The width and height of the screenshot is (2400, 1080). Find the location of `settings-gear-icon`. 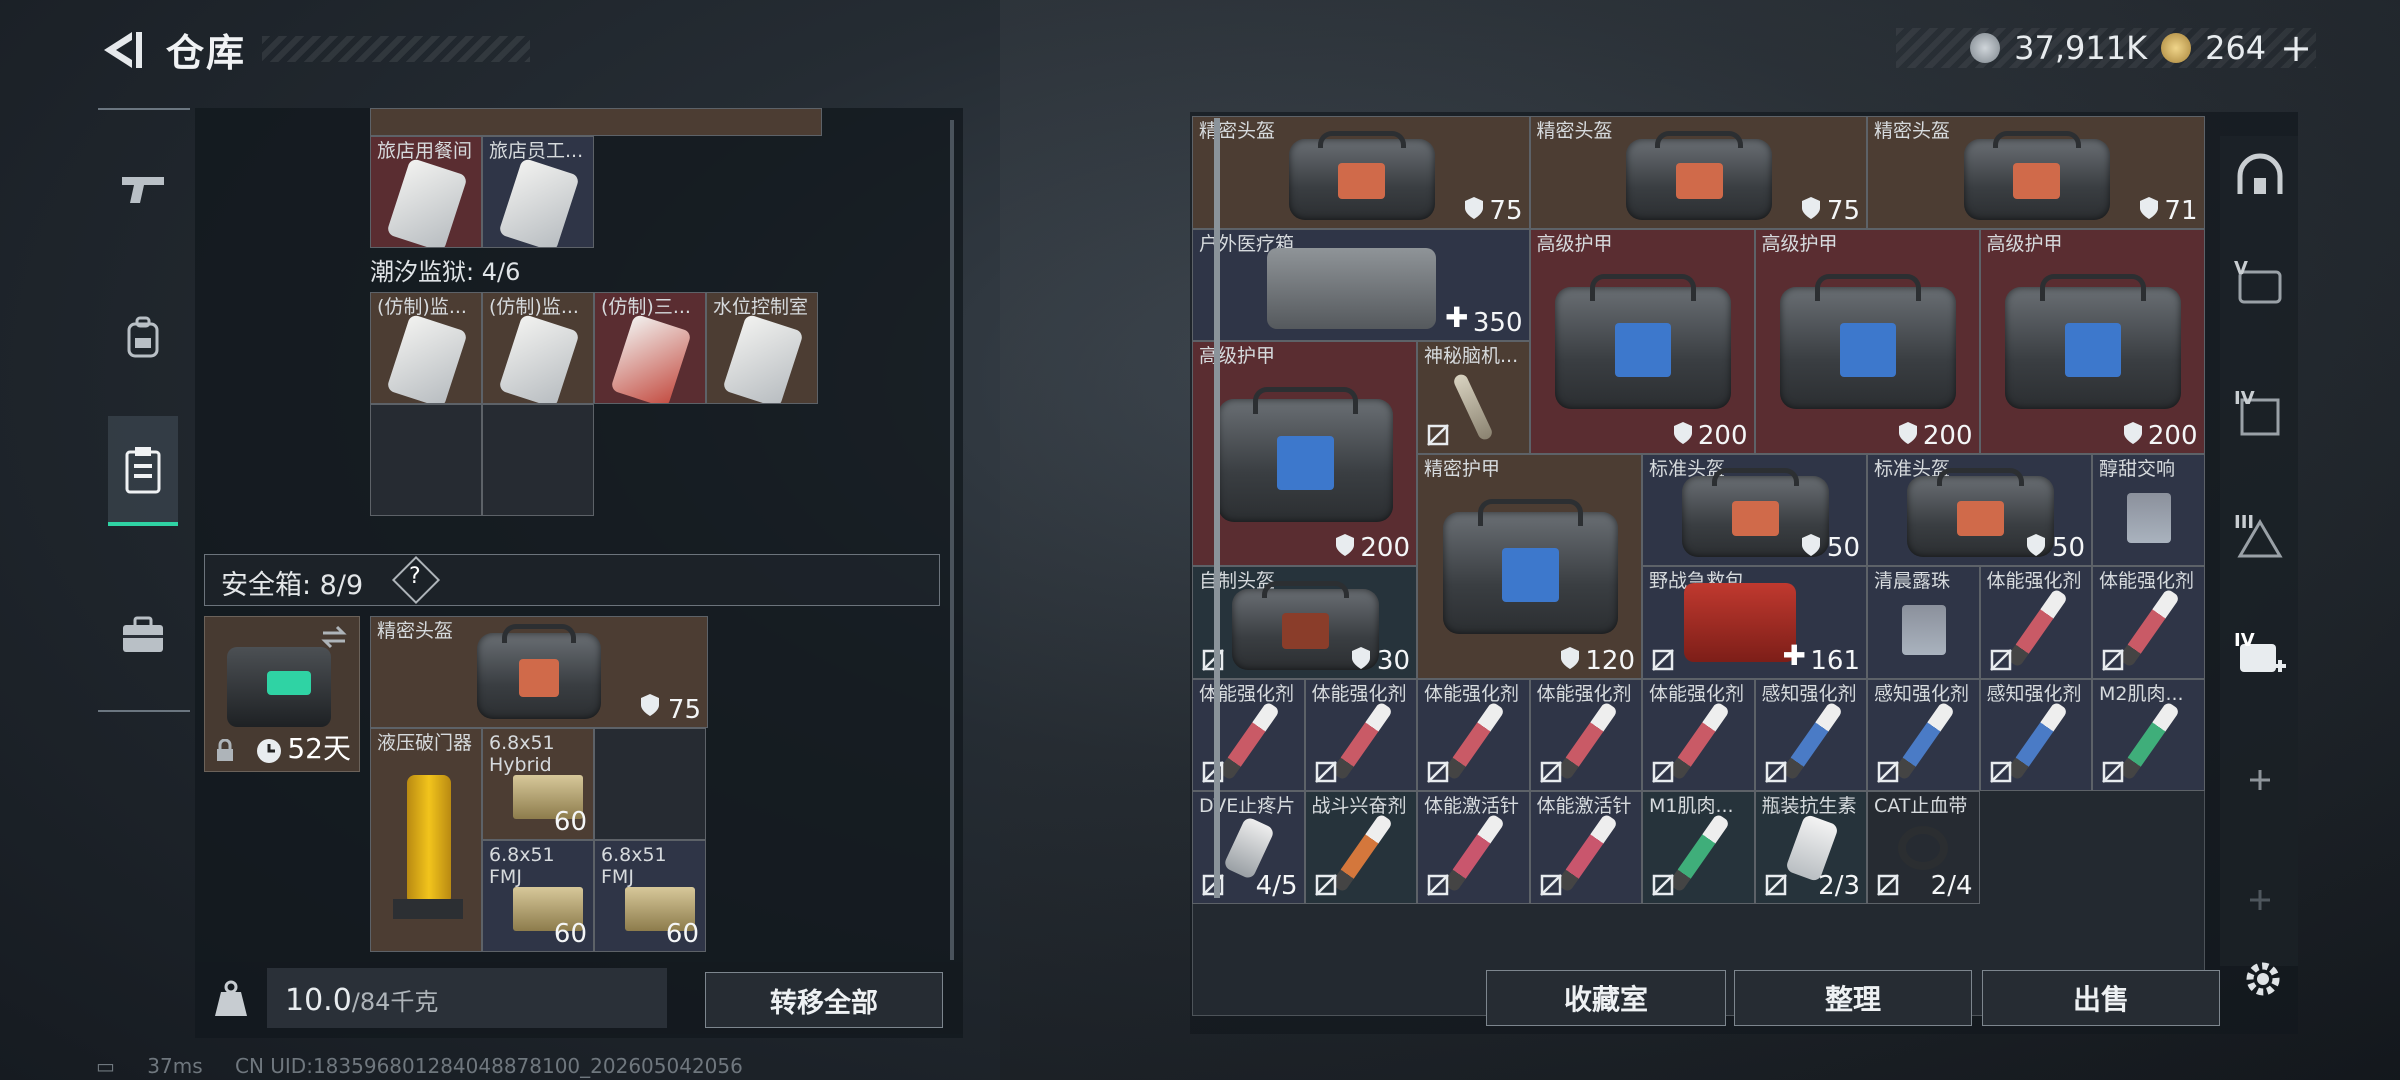

settings-gear-icon is located at coordinates (2263, 979).